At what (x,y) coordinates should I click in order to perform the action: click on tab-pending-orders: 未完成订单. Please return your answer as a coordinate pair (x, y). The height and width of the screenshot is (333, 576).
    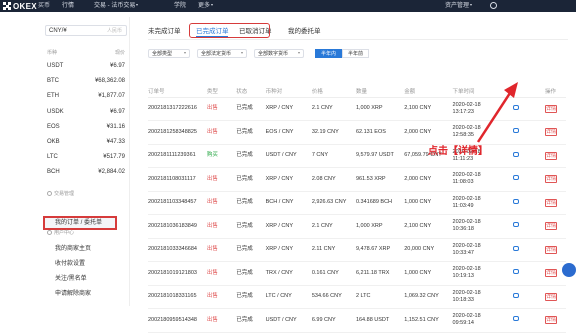
    Looking at the image, I should click on (164, 30).